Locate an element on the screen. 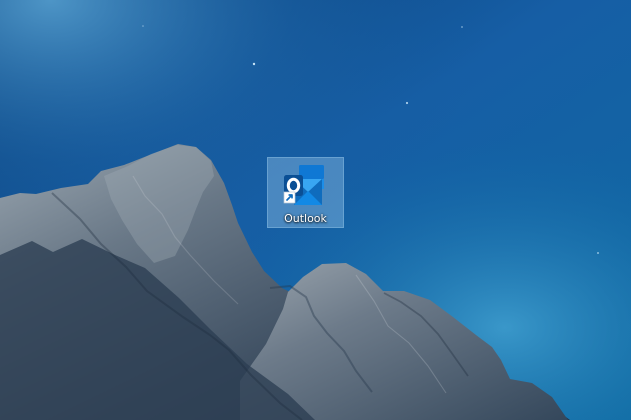 This screenshot has width=631, height=420. outlook-shortcut-label: Outlook is located at coordinates (305, 218).